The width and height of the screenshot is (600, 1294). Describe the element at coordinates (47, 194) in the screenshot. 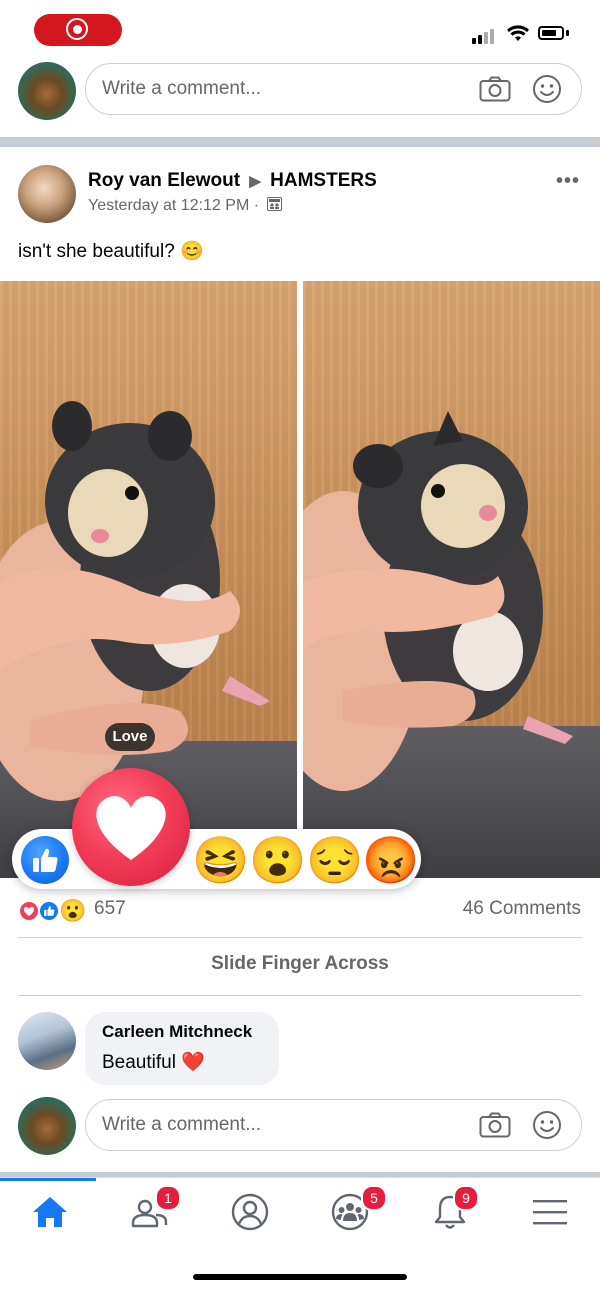

I see `author-avatar` at that location.